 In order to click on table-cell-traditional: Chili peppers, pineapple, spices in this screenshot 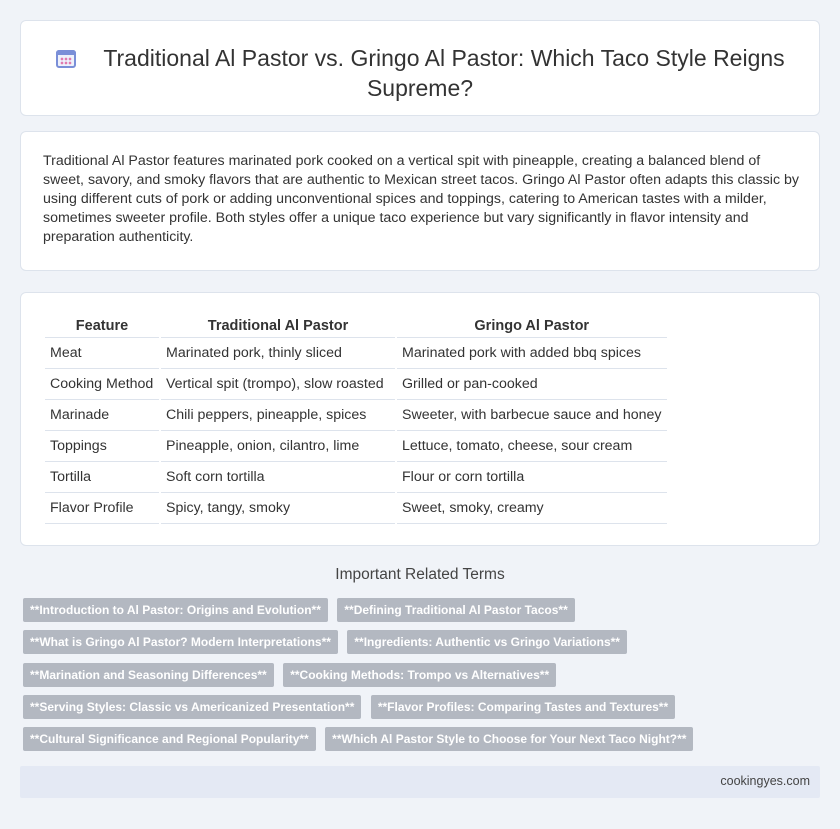, I will do `click(278, 415)`.